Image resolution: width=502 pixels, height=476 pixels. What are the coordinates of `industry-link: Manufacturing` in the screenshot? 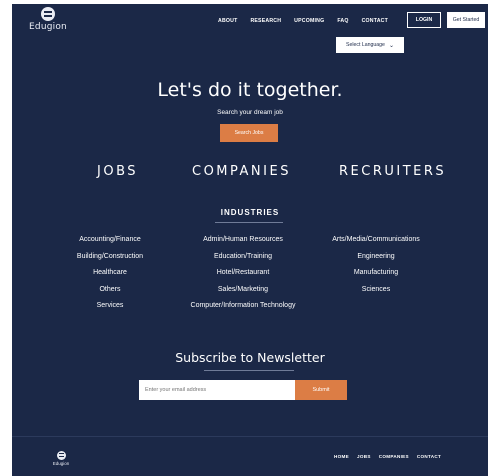 It's located at (376, 277).